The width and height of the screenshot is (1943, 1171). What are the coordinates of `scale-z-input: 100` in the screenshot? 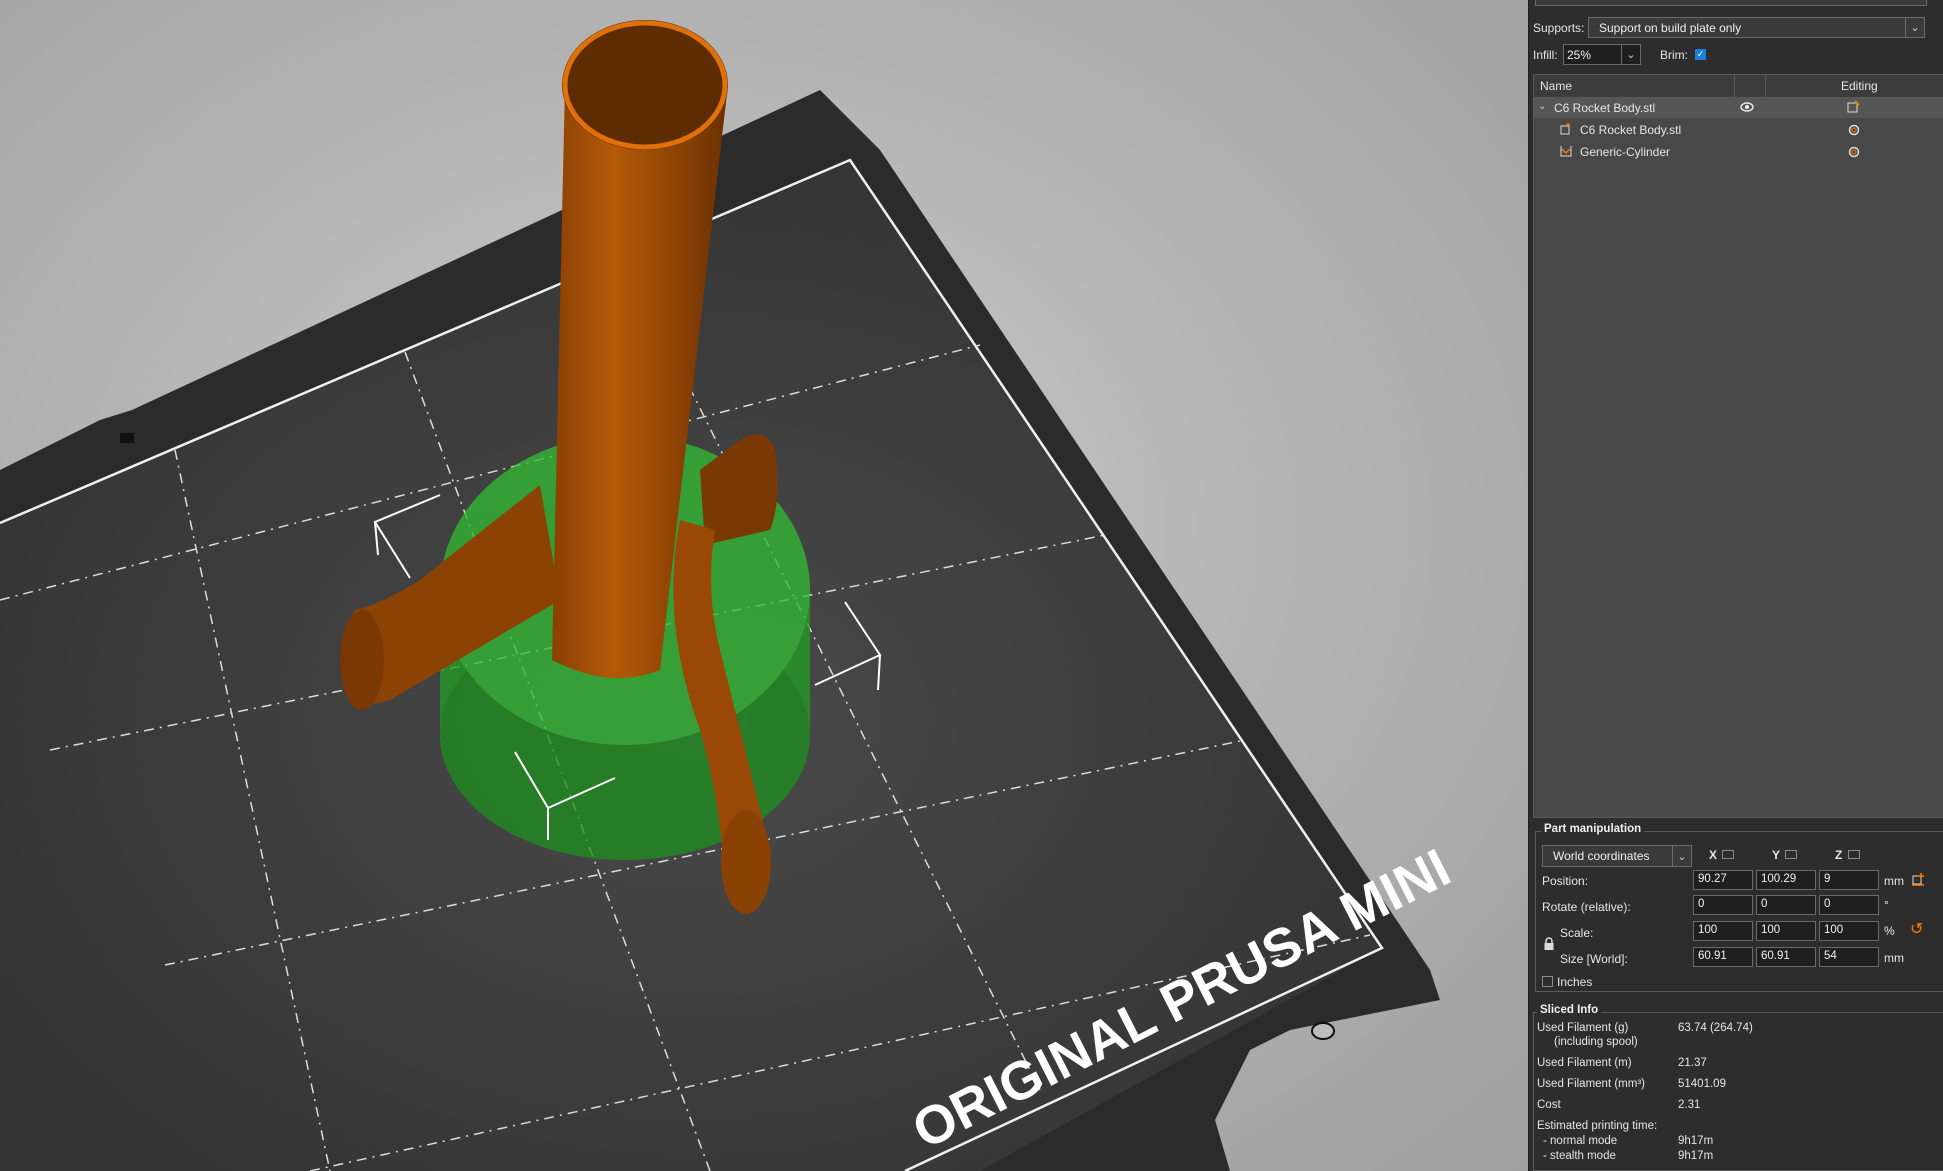 It's located at (1849, 931).